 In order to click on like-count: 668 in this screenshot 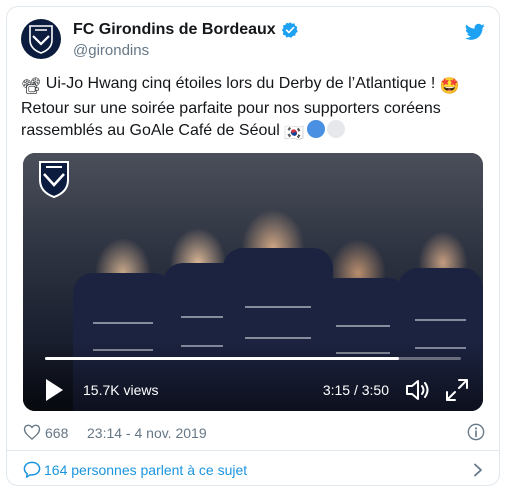, I will do `click(56, 433)`.